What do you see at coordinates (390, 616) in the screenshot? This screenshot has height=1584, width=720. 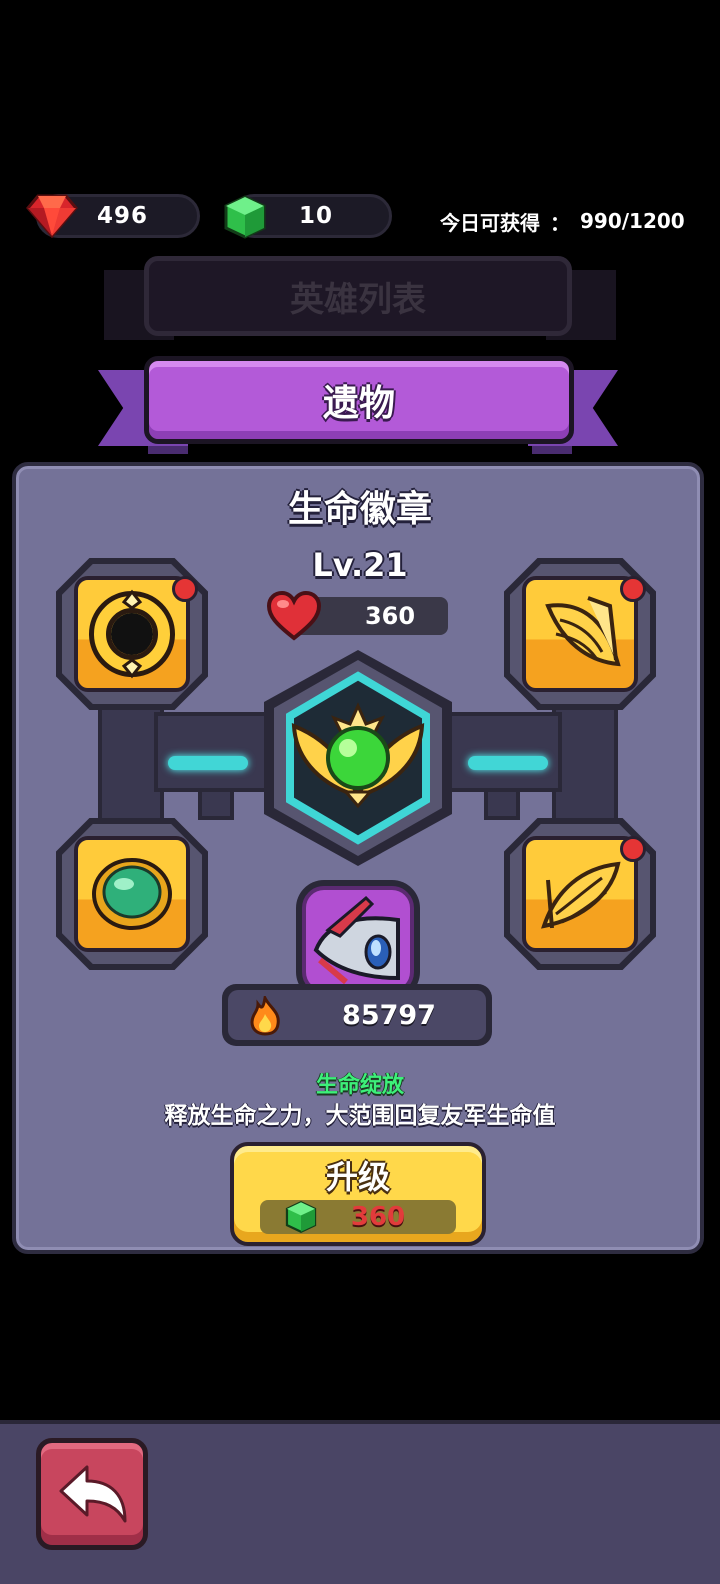 I see `hp-value: 360` at bounding box center [390, 616].